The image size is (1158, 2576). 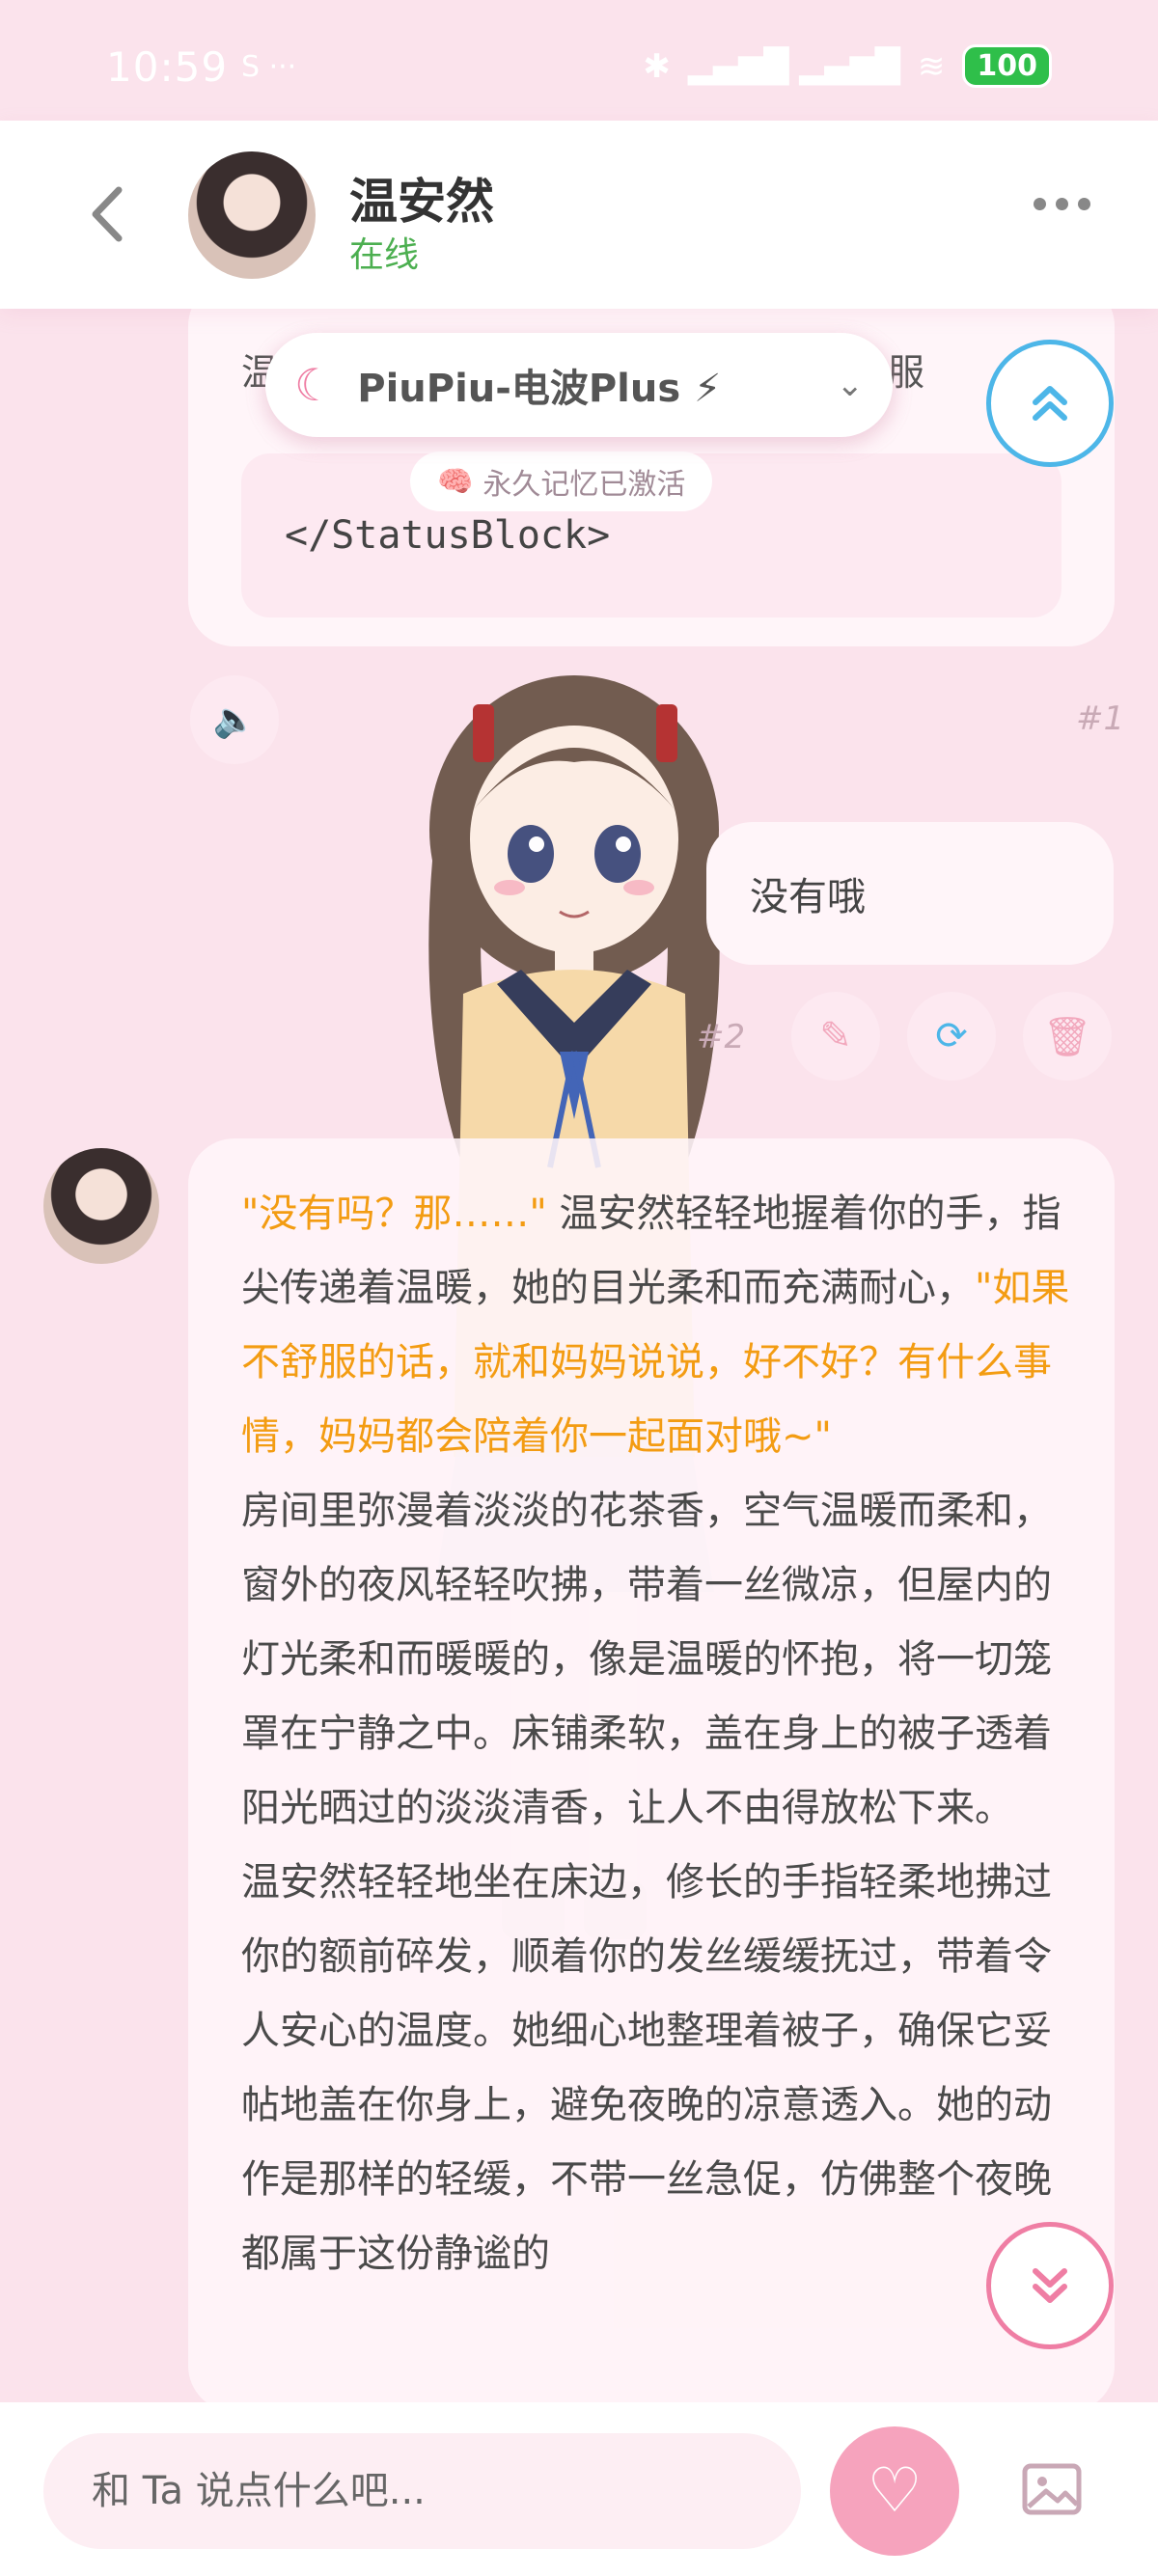 What do you see at coordinates (421, 202) in the screenshot?
I see `contact-name: 温安然` at bounding box center [421, 202].